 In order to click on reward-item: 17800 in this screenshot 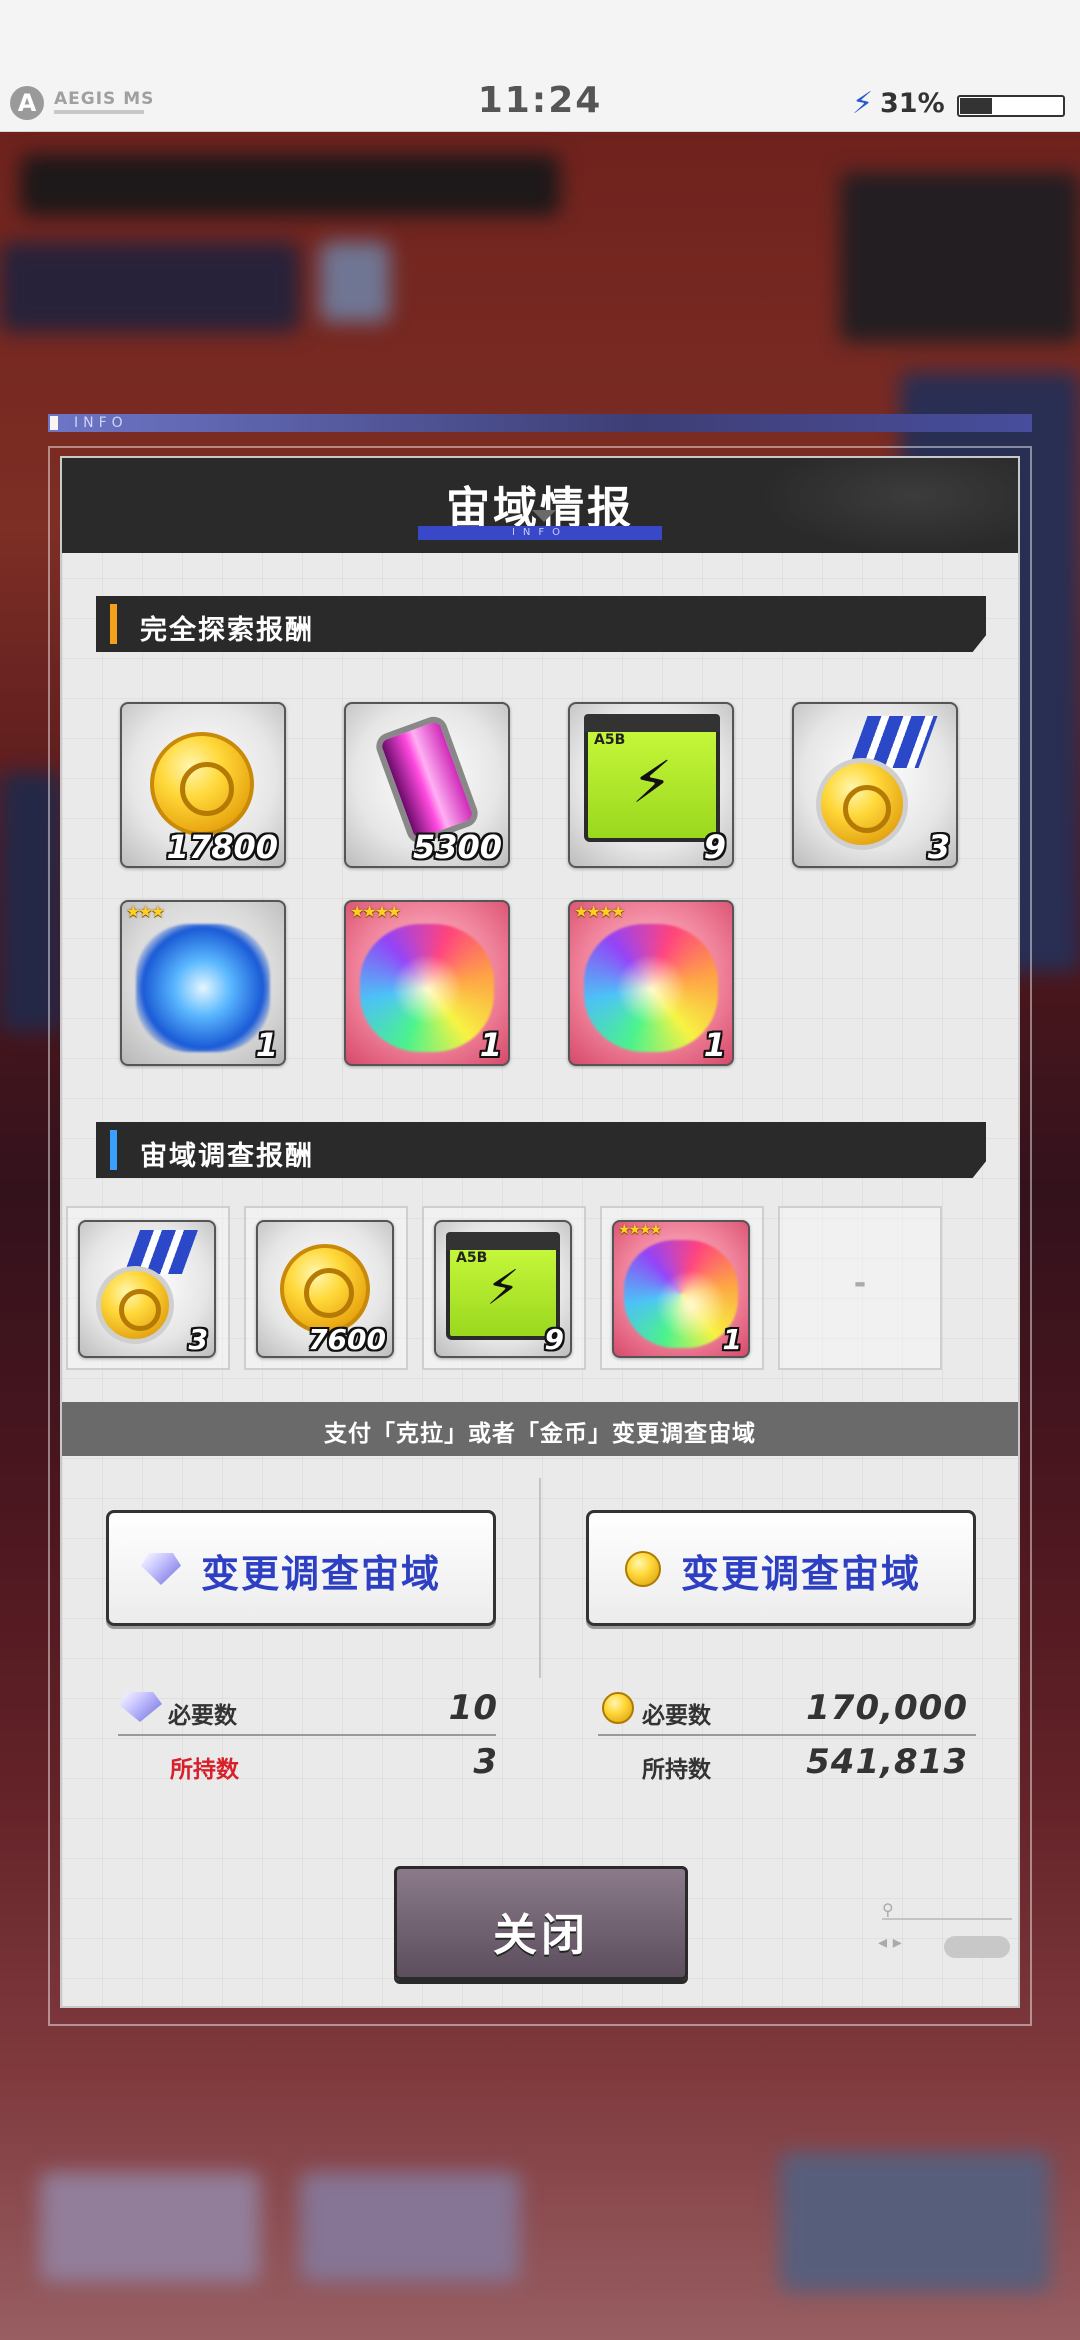, I will do `click(203, 785)`.